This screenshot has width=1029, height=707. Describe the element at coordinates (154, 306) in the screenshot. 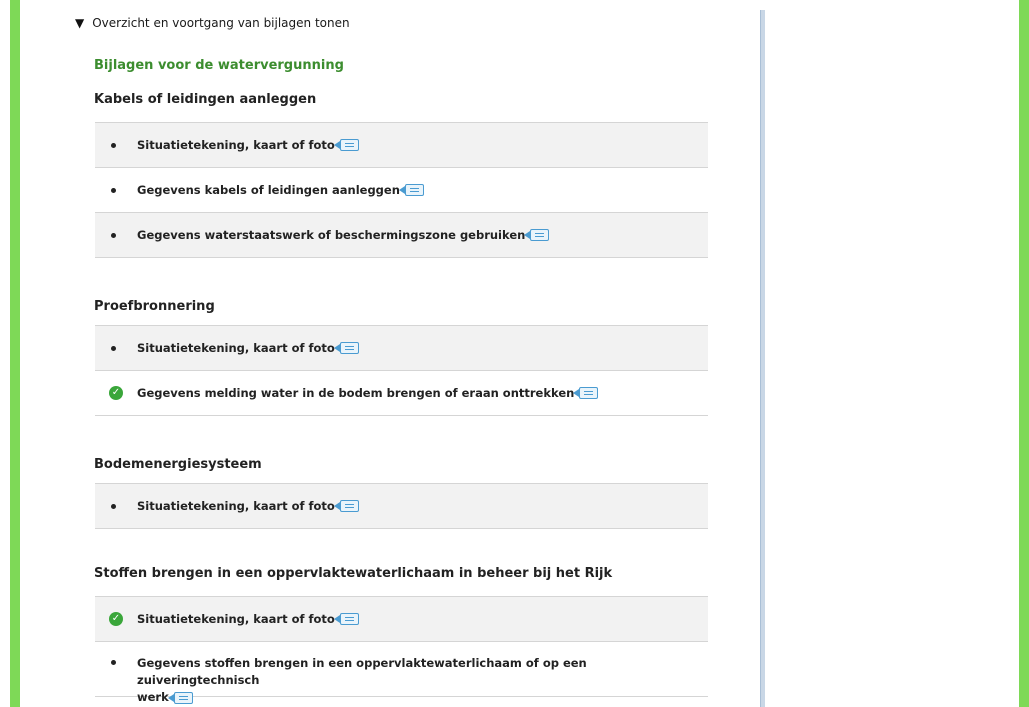

I see `group-title-proefbronnering: Proefbronnering` at that location.